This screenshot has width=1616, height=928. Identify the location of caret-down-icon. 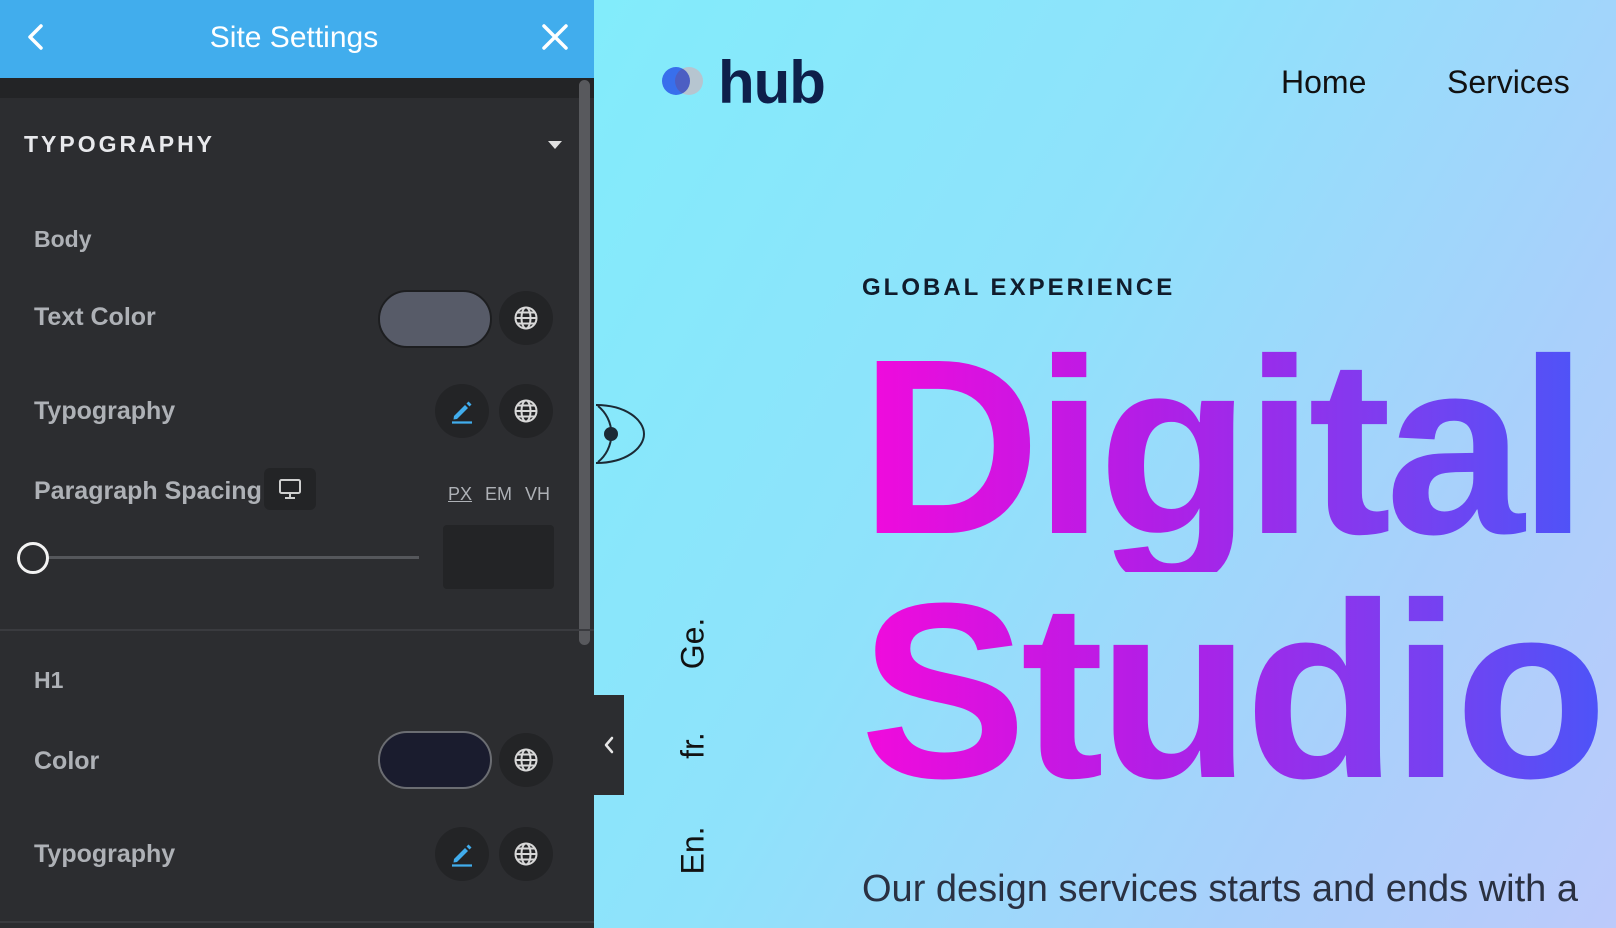
(555, 145).